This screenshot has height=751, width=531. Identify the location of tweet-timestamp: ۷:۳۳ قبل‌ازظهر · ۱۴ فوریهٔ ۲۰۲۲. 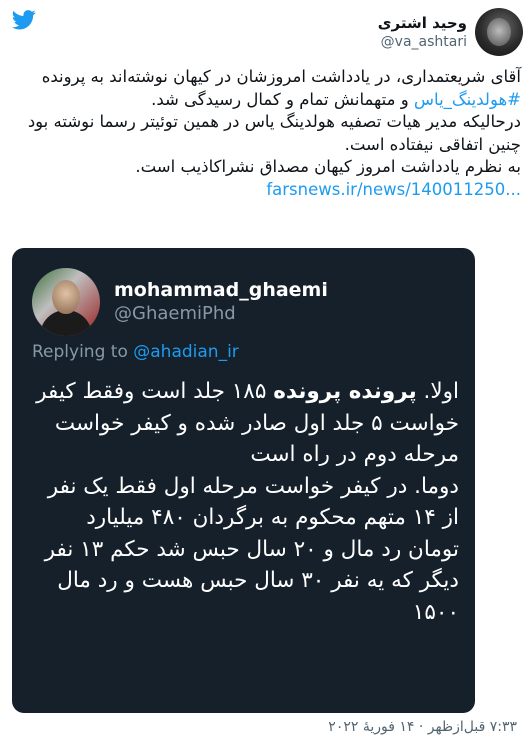
(422, 727).